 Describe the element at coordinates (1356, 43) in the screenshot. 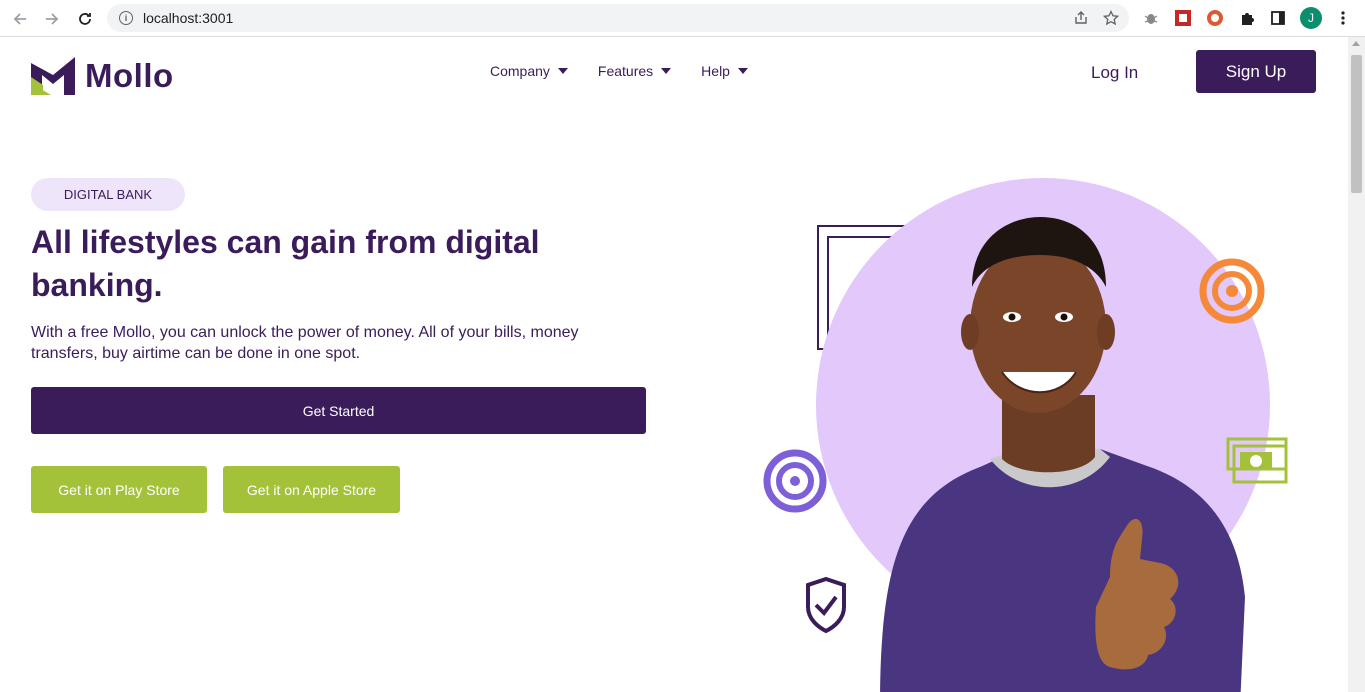

I see `scroll-up-arrow` at that location.